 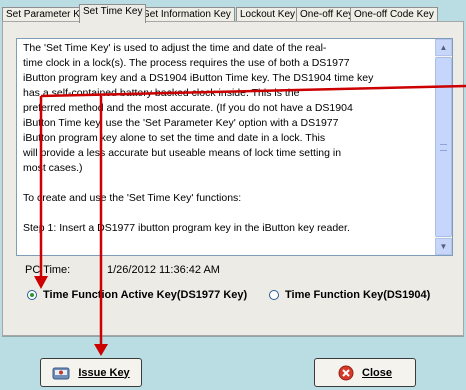 What do you see at coordinates (48, 270) in the screenshot?
I see `pc-time-label: PC Time:` at bounding box center [48, 270].